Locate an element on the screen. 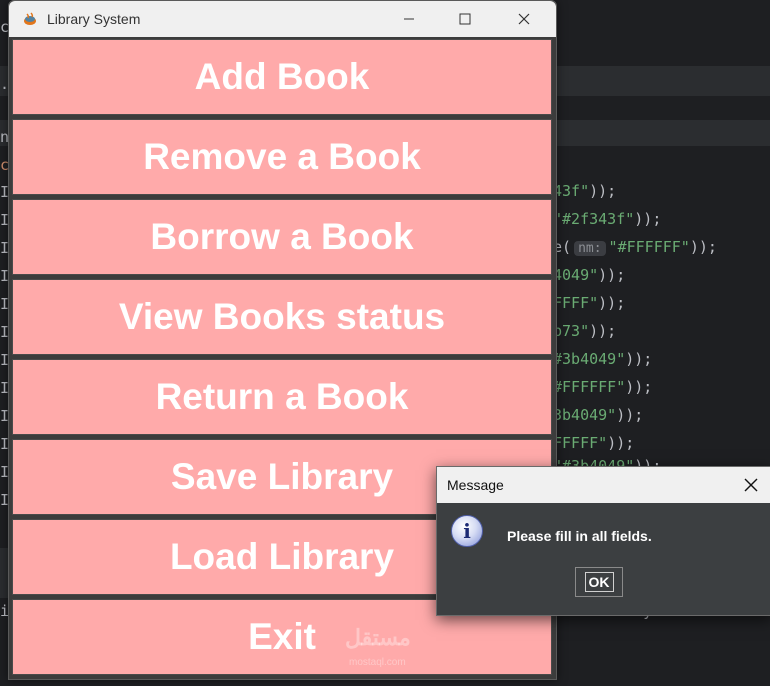  return-book-button: Return a Book is located at coordinates (282, 397).